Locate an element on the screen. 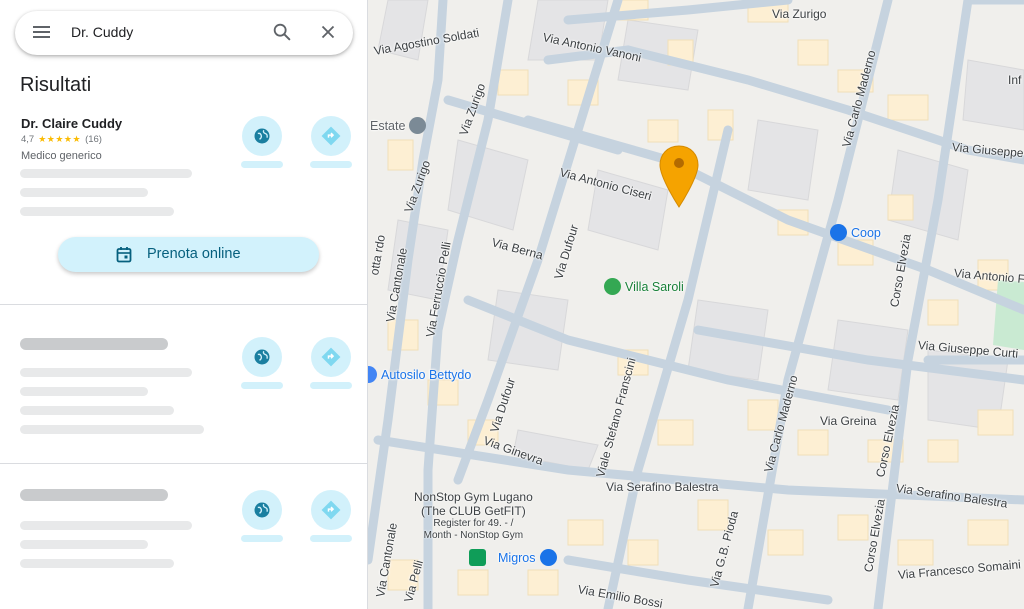  poi-estate: Estate is located at coordinates (398, 125).